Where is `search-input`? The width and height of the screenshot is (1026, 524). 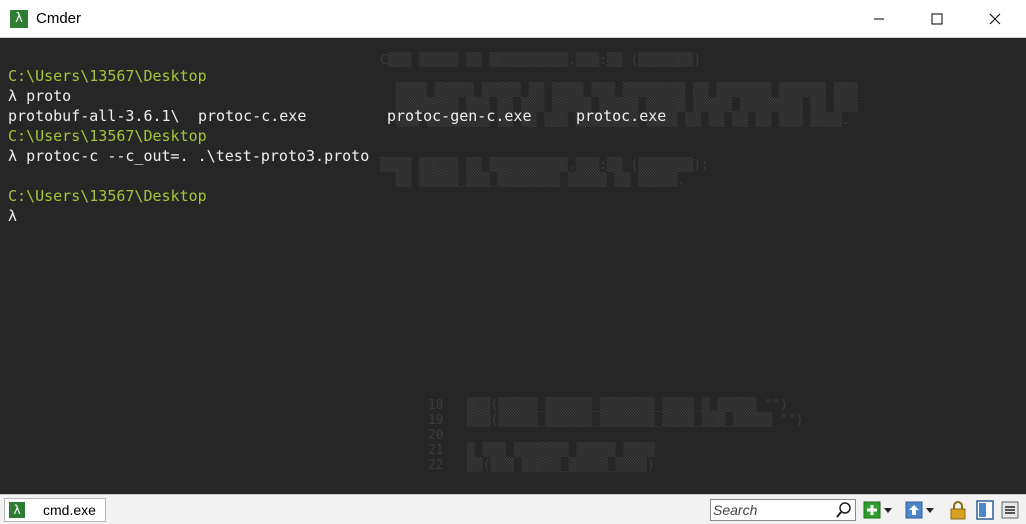
search-input is located at coordinates (772, 510).